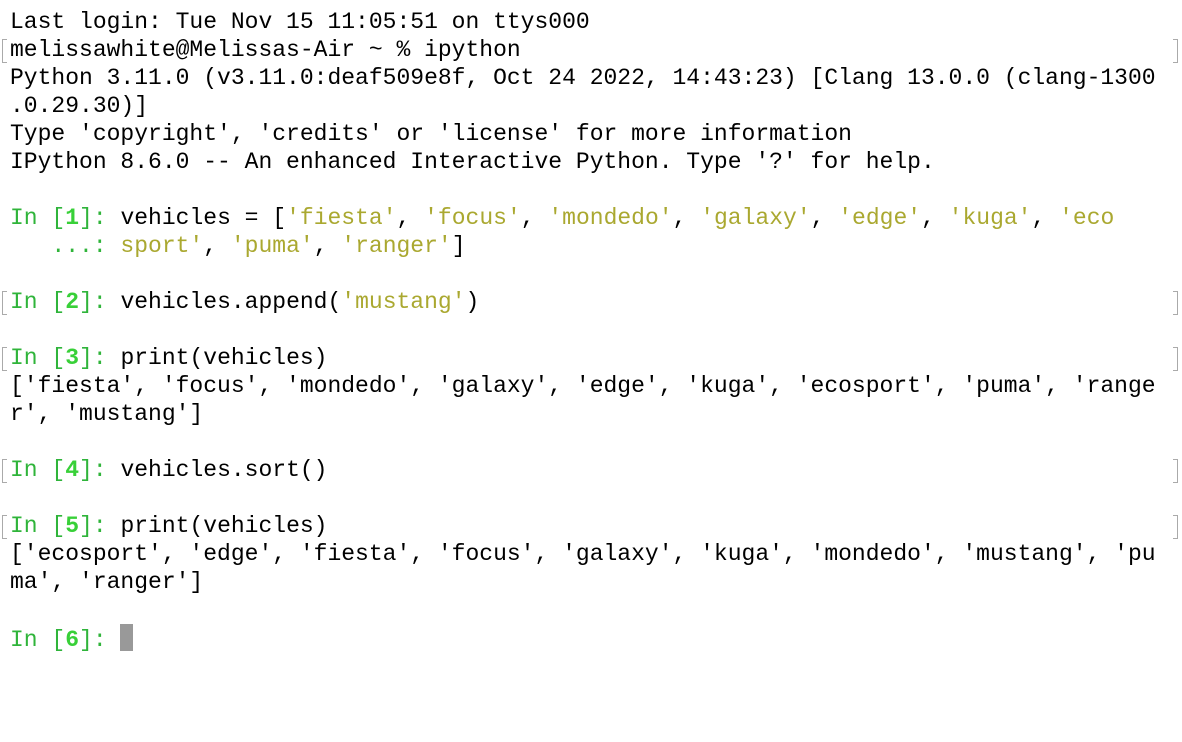  Describe the element at coordinates (403, 302) in the screenshot. I see `string-literal: 'mustang'` at that location.